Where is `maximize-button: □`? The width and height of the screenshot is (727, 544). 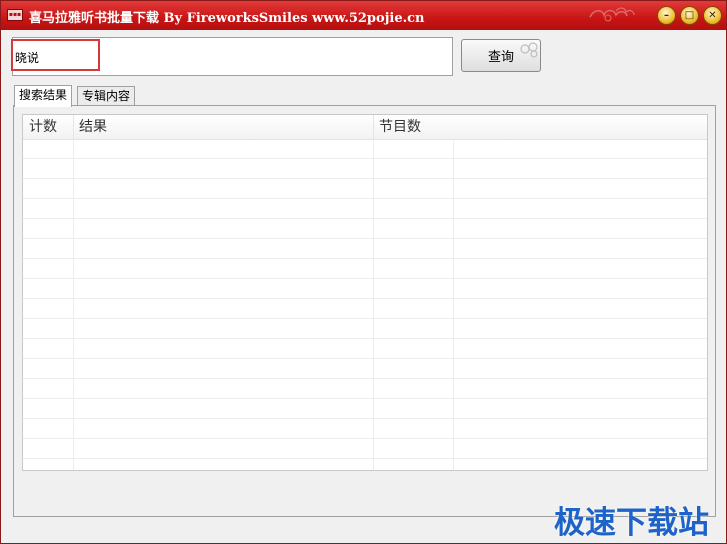
maximize-button: □ is located at coordinates (689, 15).